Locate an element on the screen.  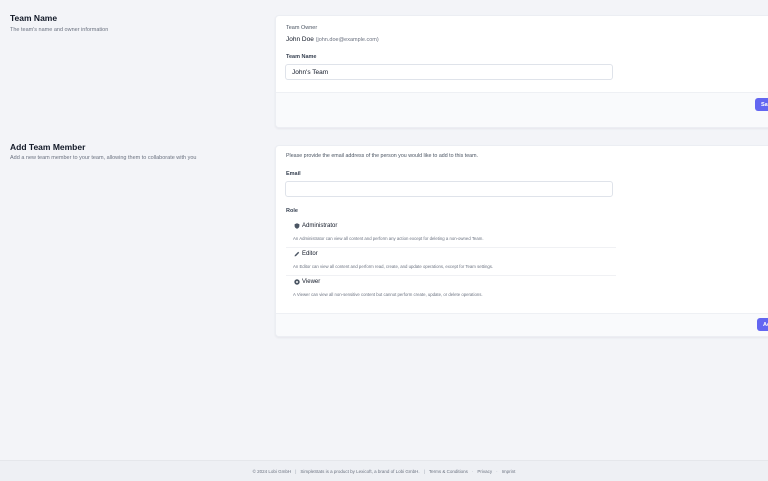
team-owner: John Doe (john.doe@example.com) is located at coordinates (332, 39).